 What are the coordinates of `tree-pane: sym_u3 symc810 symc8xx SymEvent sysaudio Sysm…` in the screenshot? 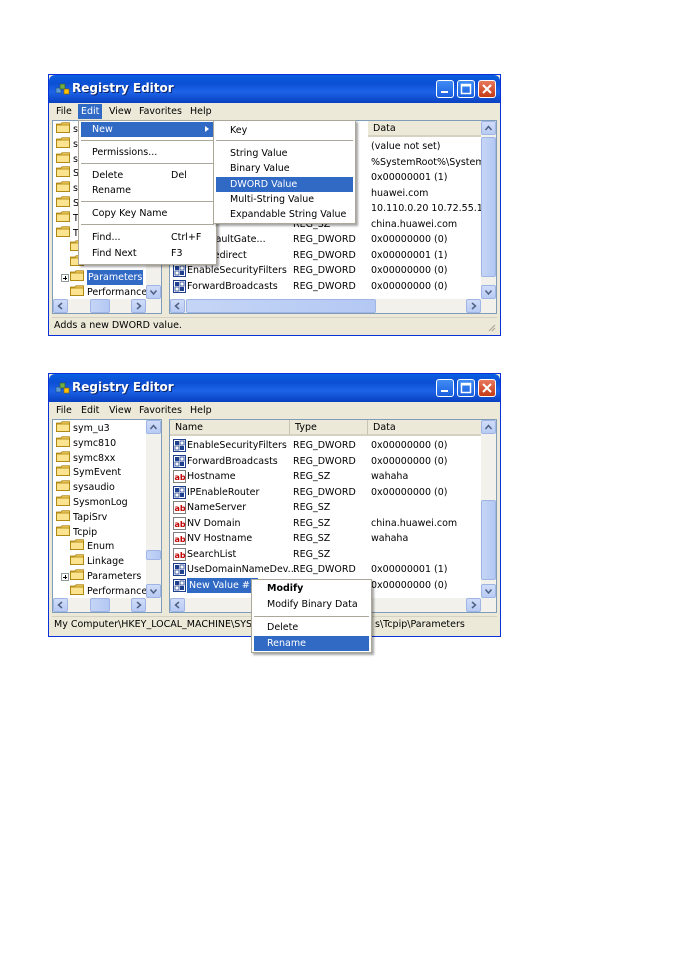 It's located at (107, 516).